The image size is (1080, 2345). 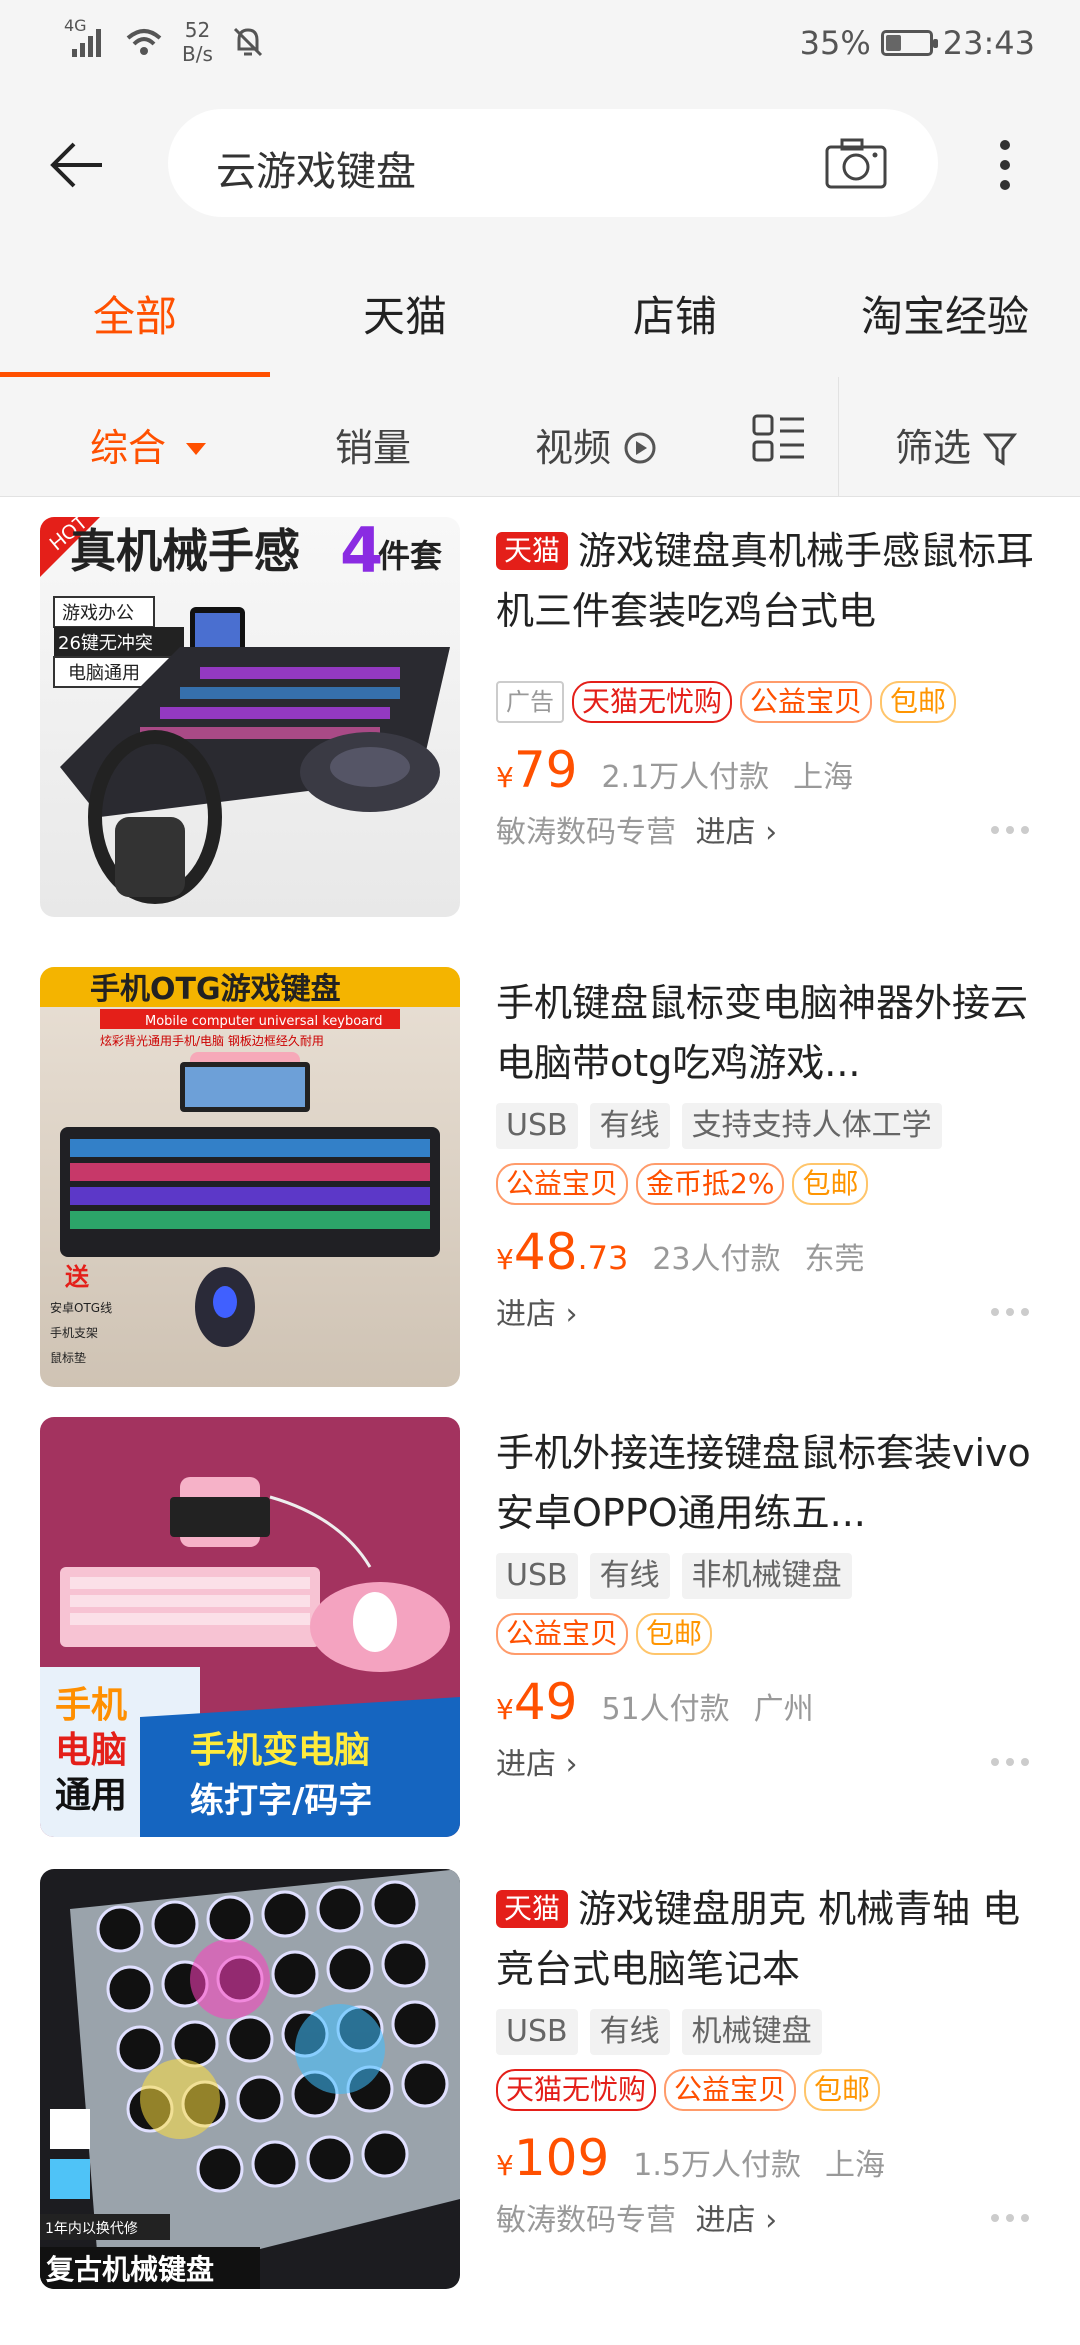 I want to click on product-title: 天猫 游戏键盘真机械手感鼠标耳机三件套装吃鸡台式电, so click(x=768, y=581).